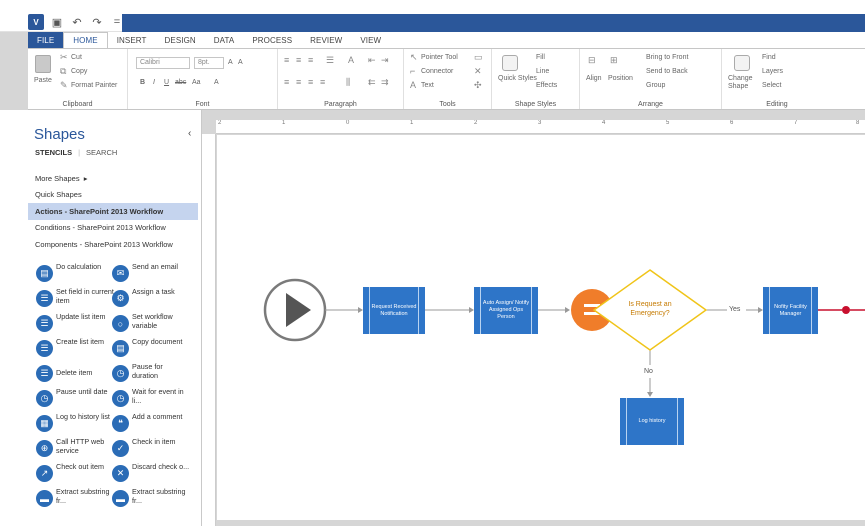 This screenshot has width=865, height=526. What do you see at coordinates (348, 82) in the screenshot?
I see `paragraph-spacing-icon: ⫼` at bounding box center [348, 82].